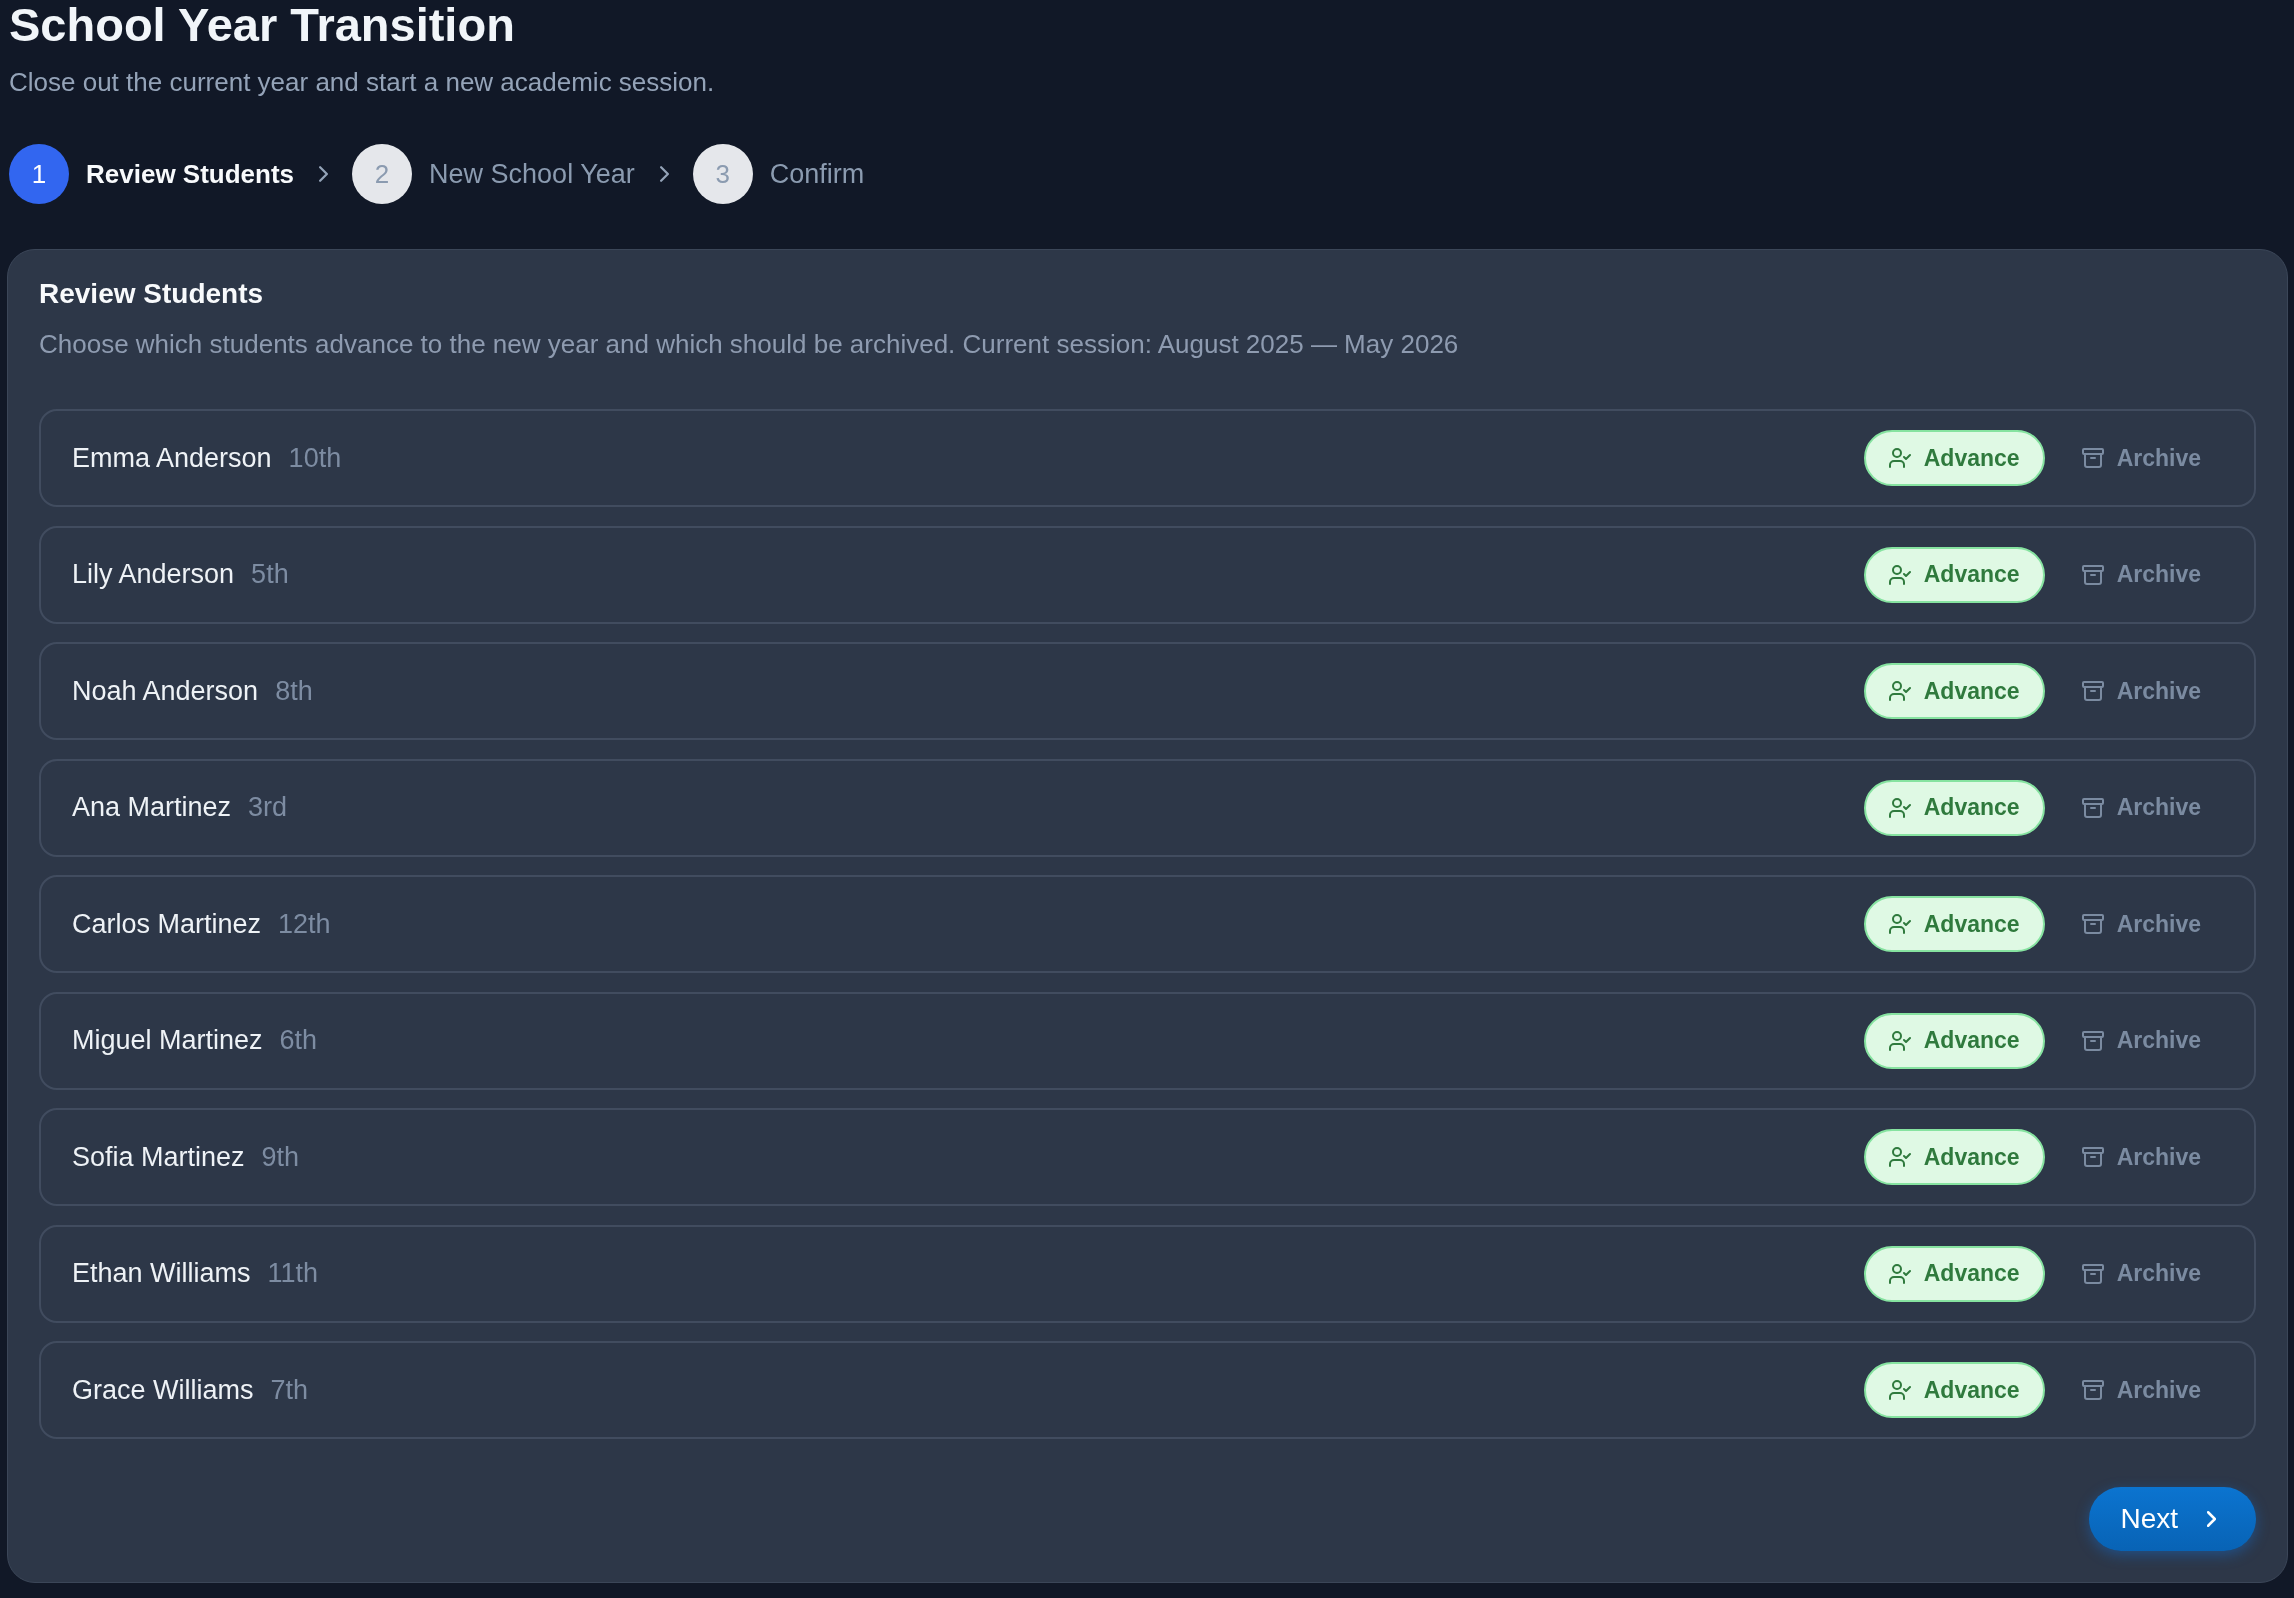 The width and height of the screenshot is (2294, 1598). What do you see at coordinates (362, 82) in the screenshot?
I see `page-subtitle: Close out the current year and start a new academic session.` at bounding box center [362, 82].